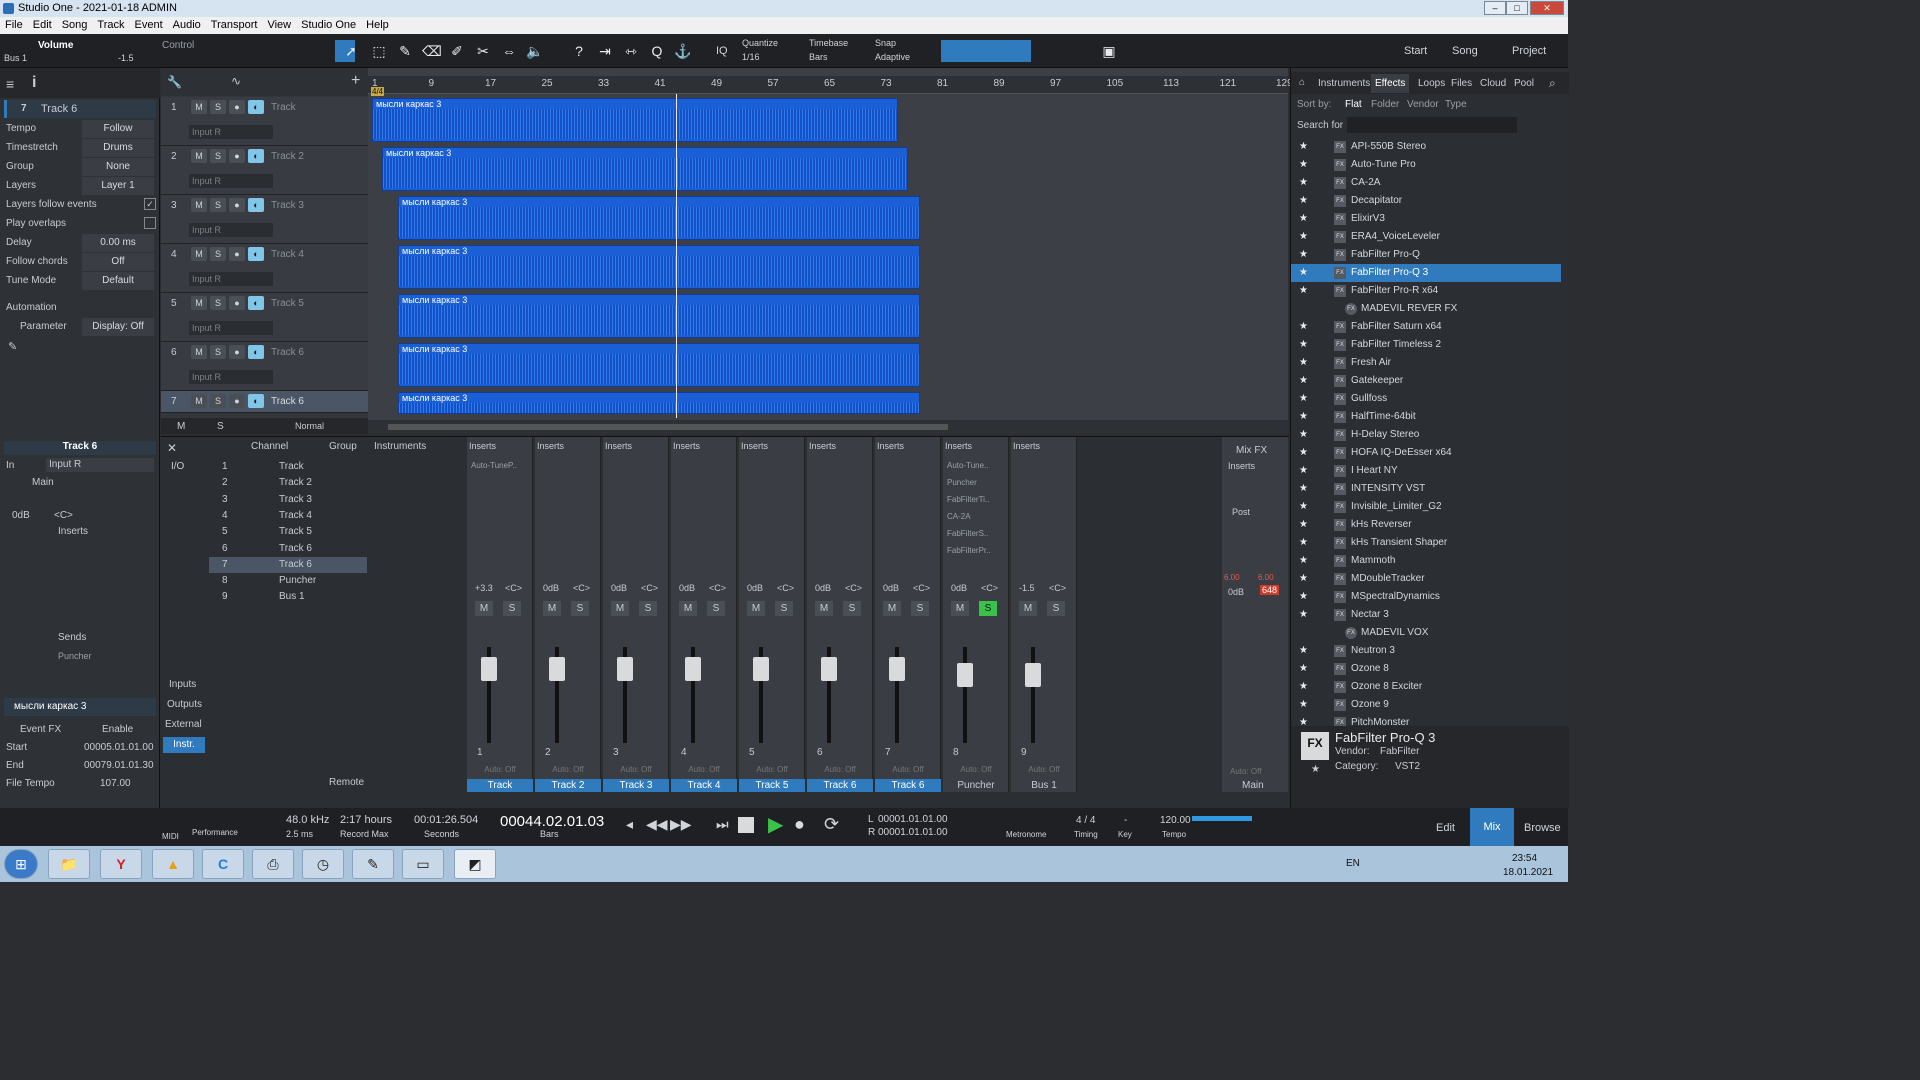  I want to click on tempo-select: Follow, so click(118, 129).